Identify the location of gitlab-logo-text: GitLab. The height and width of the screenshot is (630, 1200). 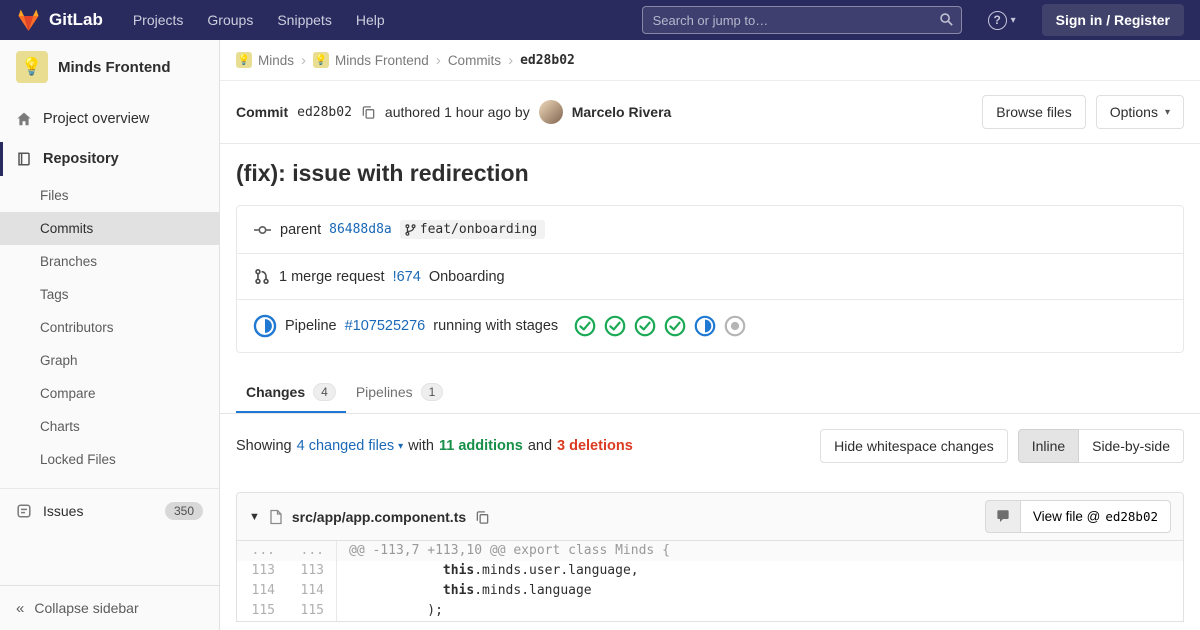
(76, 19).